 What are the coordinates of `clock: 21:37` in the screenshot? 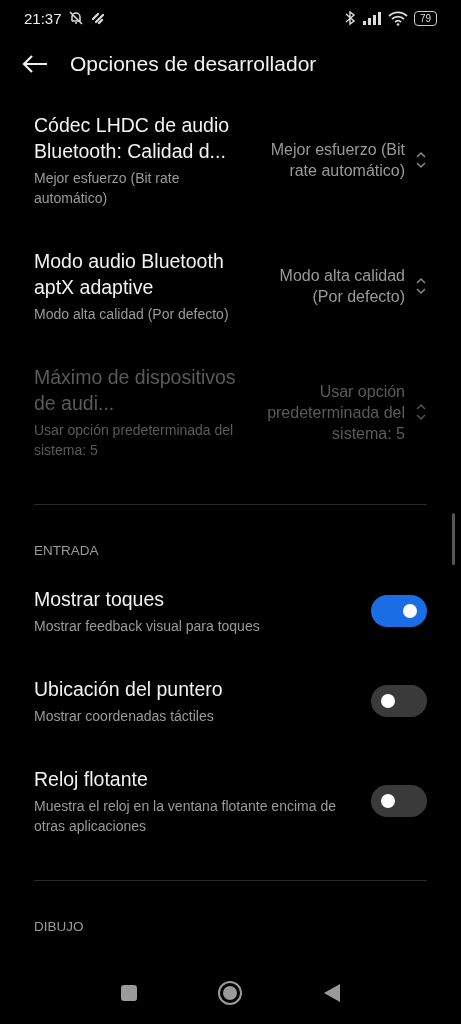 It's located at (43, 18).